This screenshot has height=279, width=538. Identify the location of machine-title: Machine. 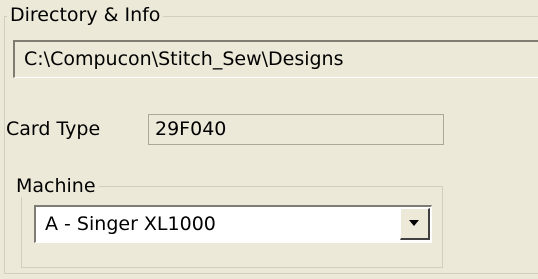
(56, 186).